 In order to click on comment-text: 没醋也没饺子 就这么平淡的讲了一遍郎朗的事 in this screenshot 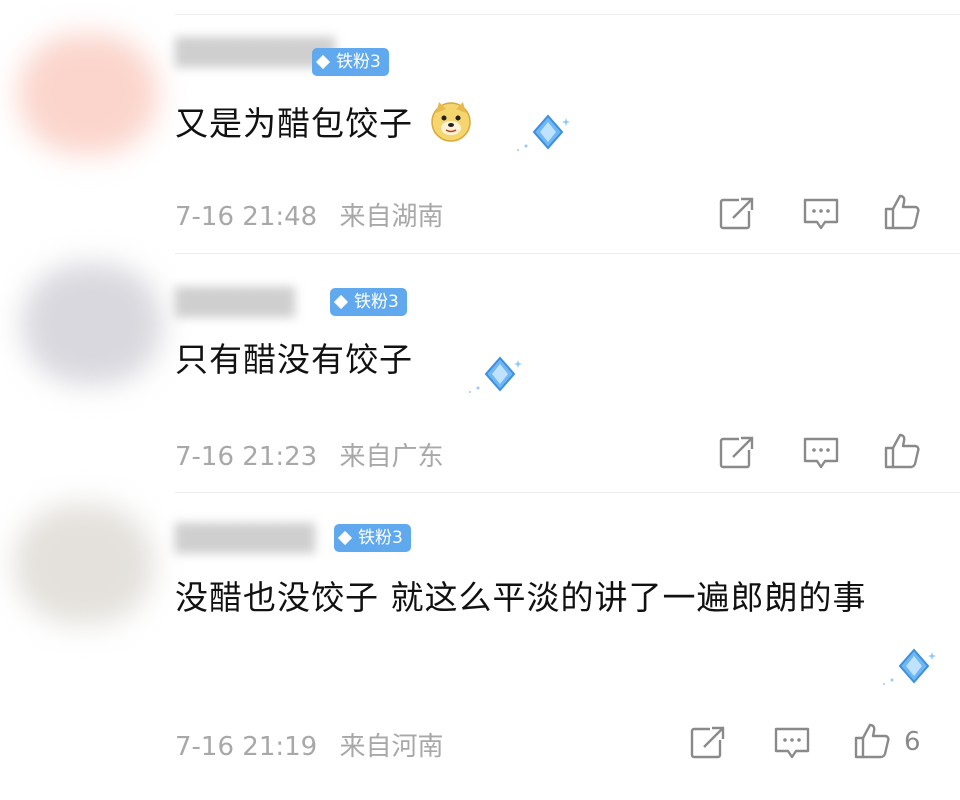, I will do `click(545, 598)`.